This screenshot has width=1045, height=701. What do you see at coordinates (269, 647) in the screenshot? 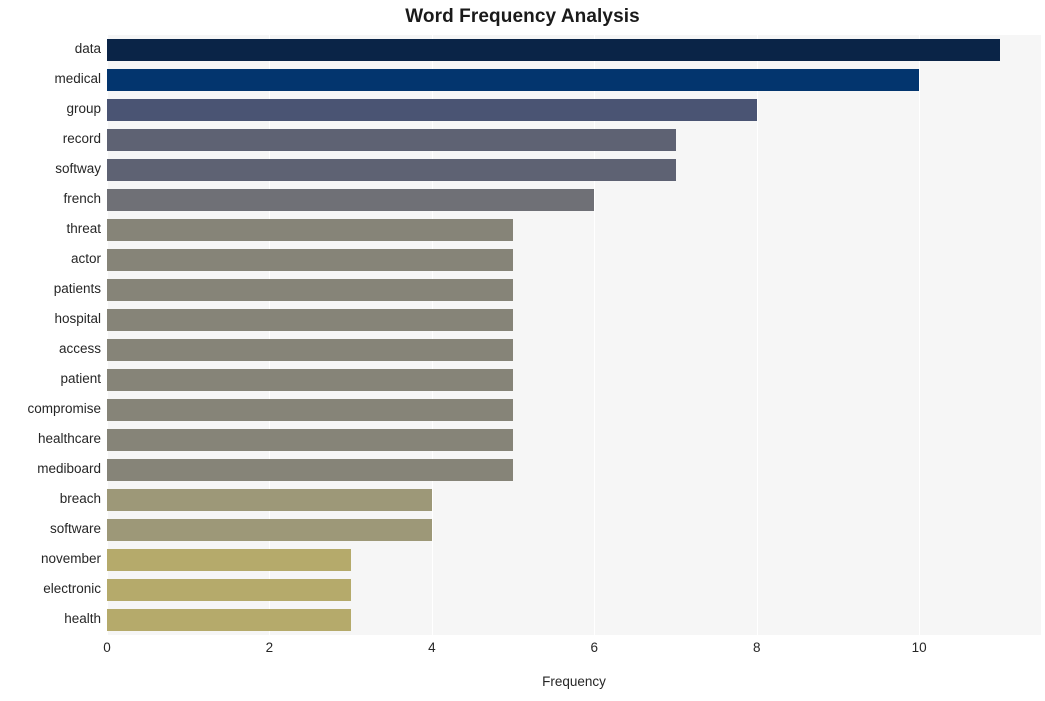
I see `x-tick-label-1: 2` at bounding box center [269, 647].